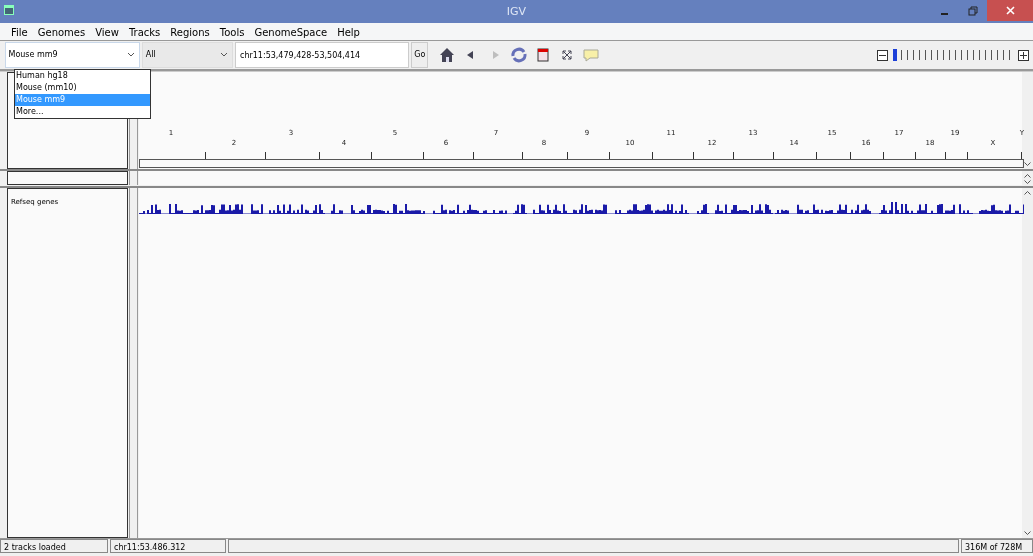  I want to click on window-title: IGV, so click(516, 12).